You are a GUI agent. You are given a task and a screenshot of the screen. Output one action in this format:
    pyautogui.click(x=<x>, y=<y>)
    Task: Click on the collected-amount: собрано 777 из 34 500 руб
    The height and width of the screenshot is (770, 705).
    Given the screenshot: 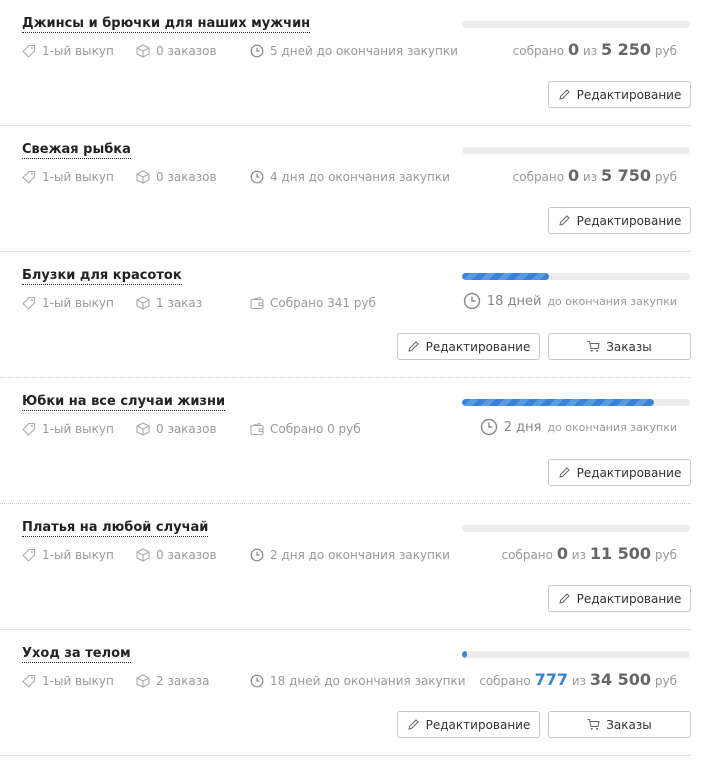 What is the action you would take?
    pyautogui.click(x=578, y=679)
    